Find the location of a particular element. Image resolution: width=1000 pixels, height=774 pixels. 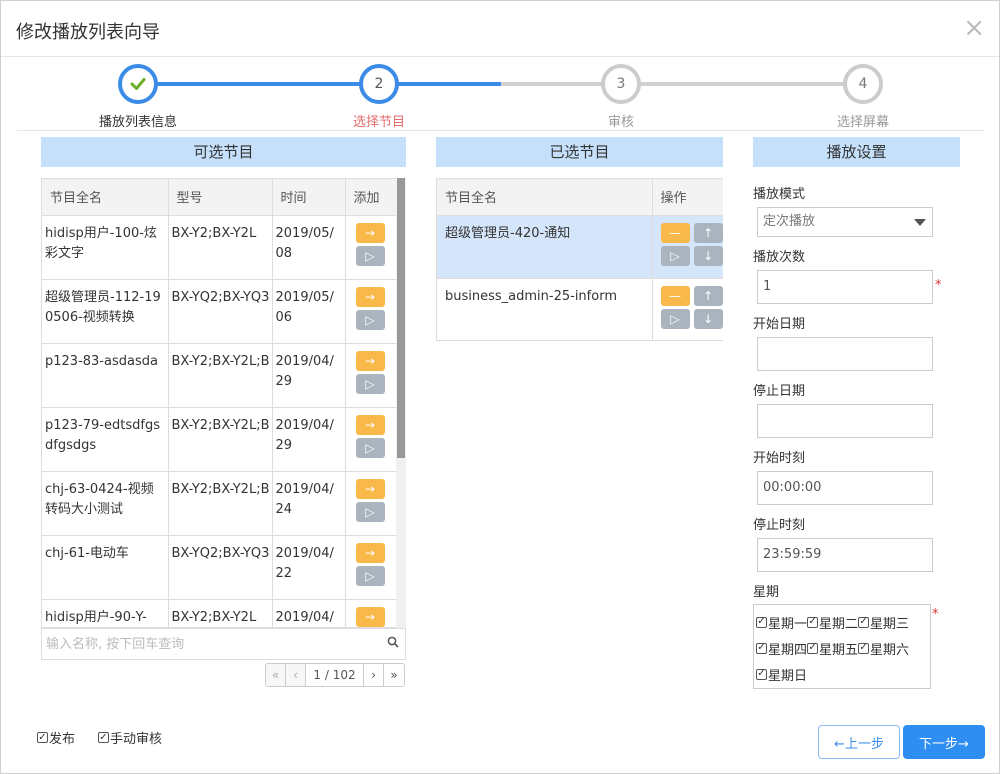

weekday-checkbox: ✓ 星期三 is located at coordinates (883, 622).